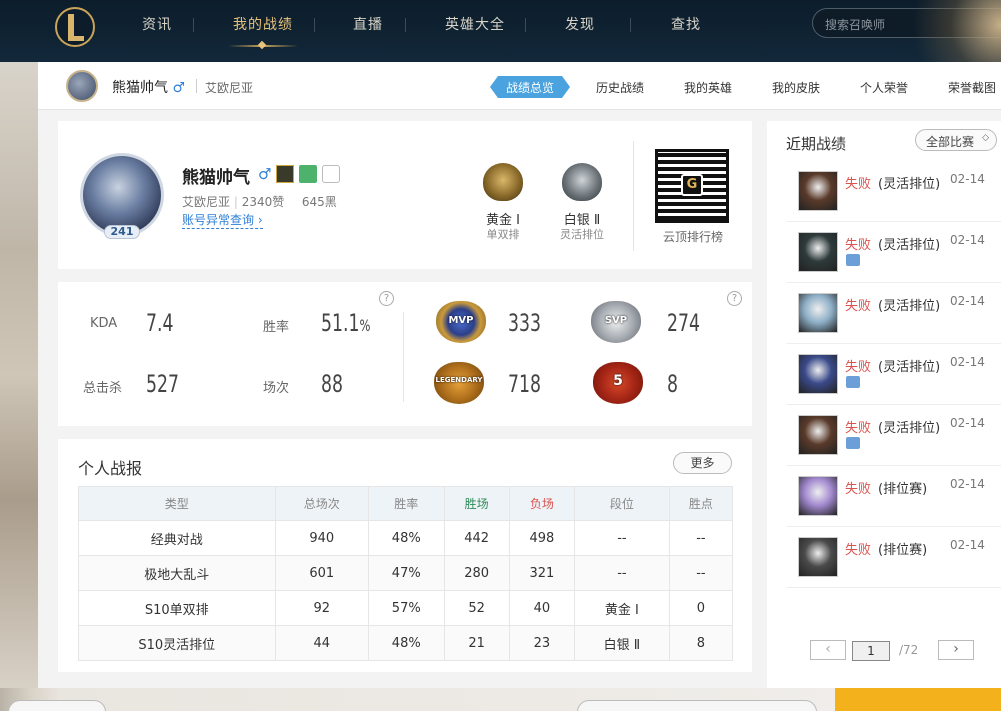 This screenshot has height=711, width=1001. Describe the element at coordinates (871, 651) in the screenshot. I see `page-number-input: 1` at that location.